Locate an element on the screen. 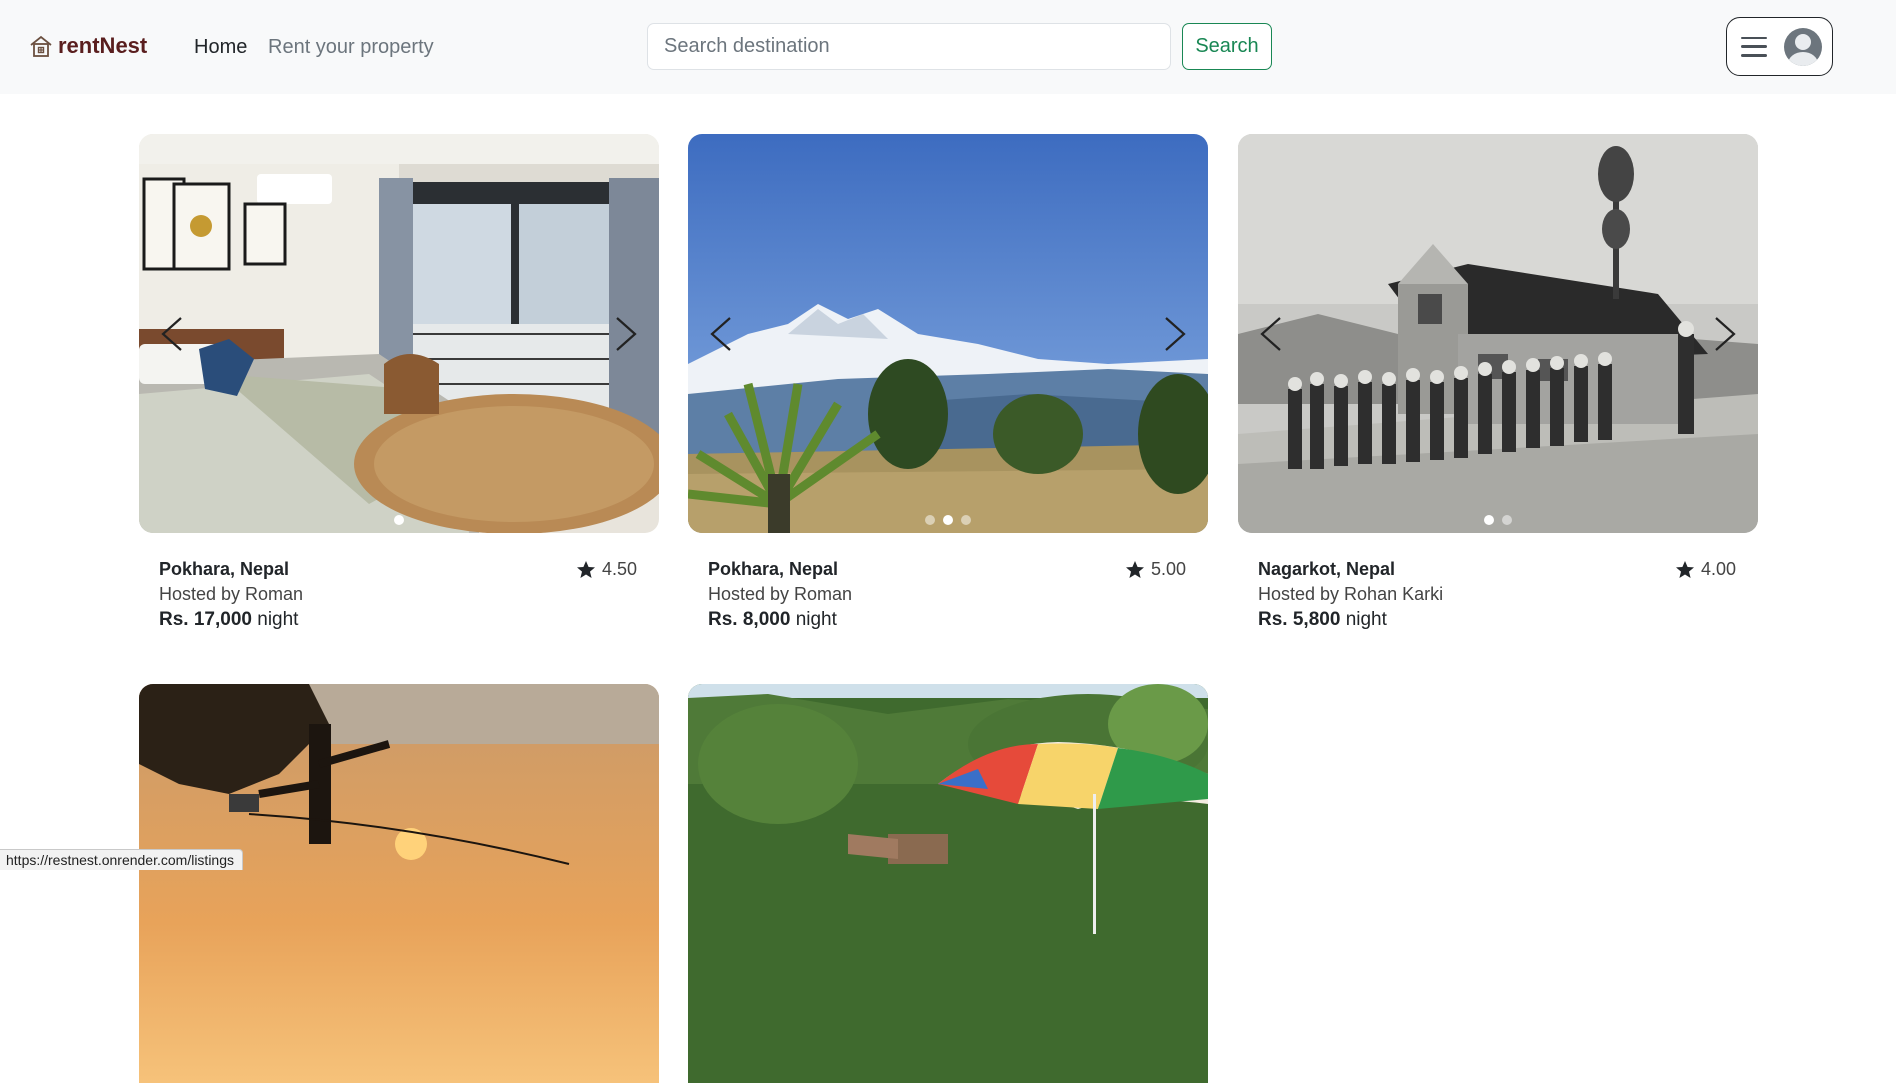  listing-rating: 5.00 is located at coordinates (1155, 569).